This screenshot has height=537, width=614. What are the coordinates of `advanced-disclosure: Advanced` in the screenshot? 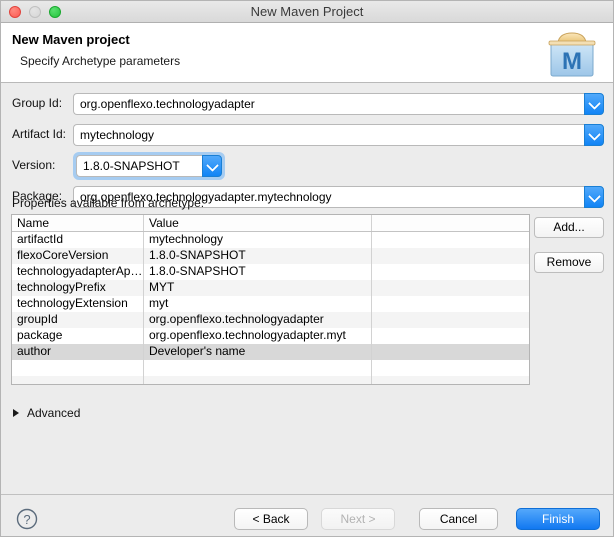 It's located at (46, 413).